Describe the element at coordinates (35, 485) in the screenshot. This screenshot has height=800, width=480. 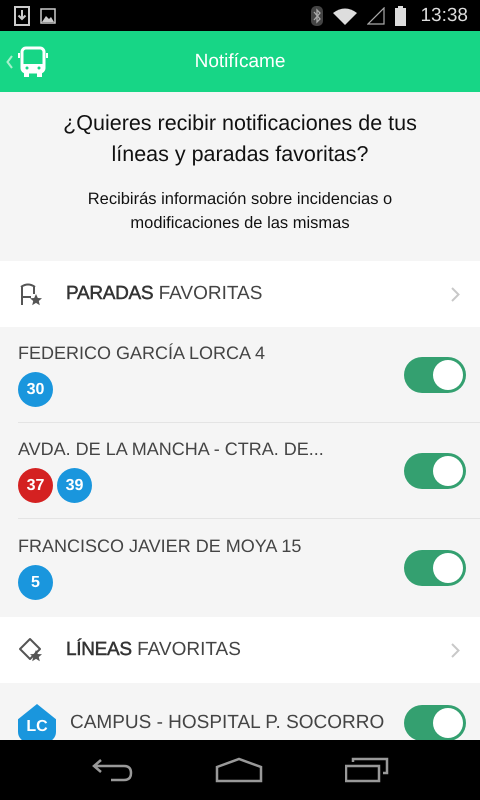
I see `line-number-badge: 37` at that location.